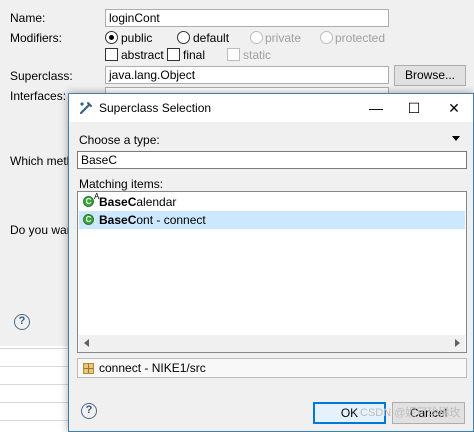  Describe the element at coordinates (194, 55) in the screenshot. I see `final-checkbox-label: final` at that location.